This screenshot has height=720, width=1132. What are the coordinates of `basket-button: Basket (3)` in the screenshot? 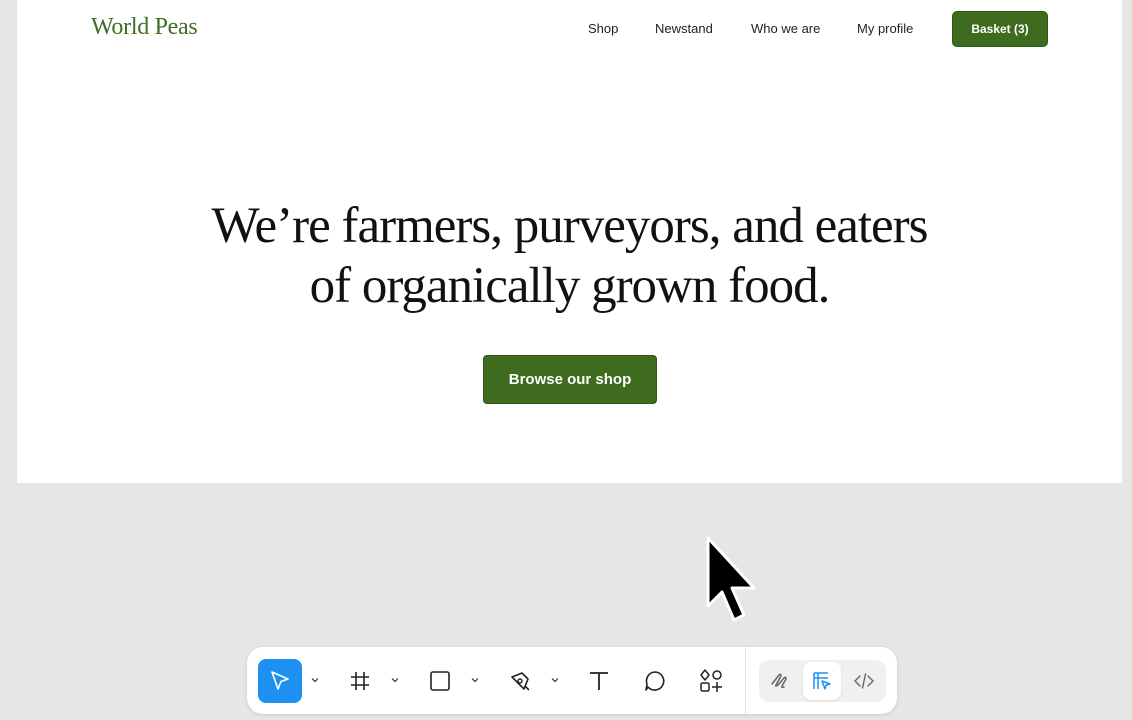 It's located at (1000, 29).